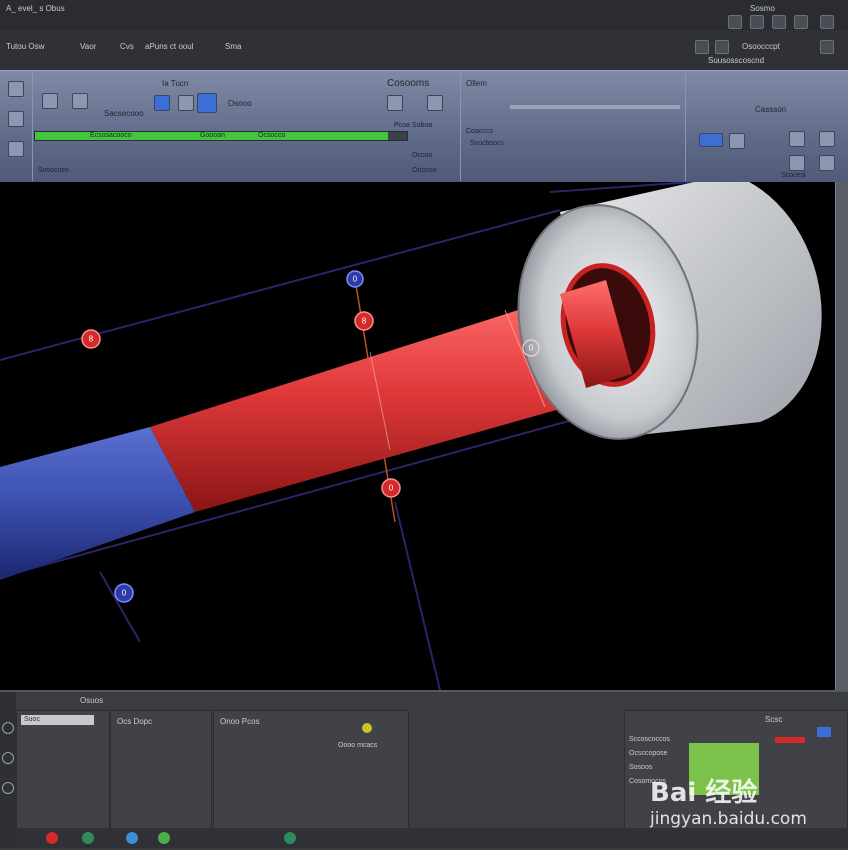  I want to click on right-side-strip, so click(841, 436).